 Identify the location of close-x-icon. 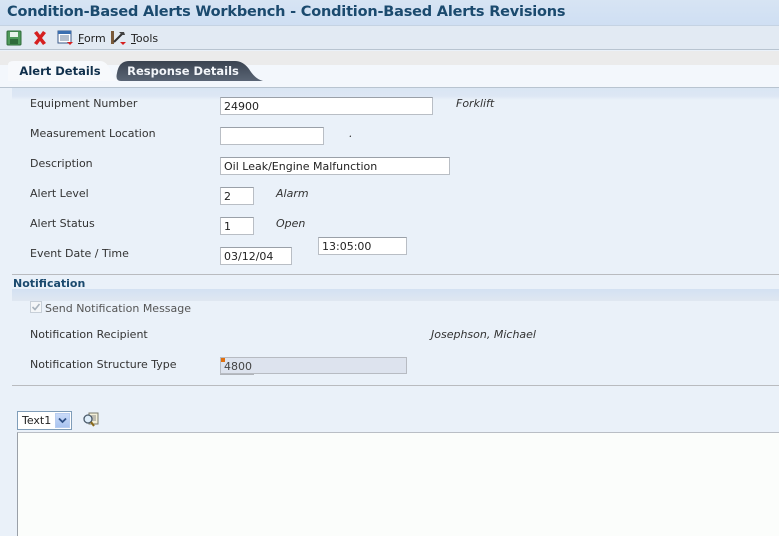
(40, 38).